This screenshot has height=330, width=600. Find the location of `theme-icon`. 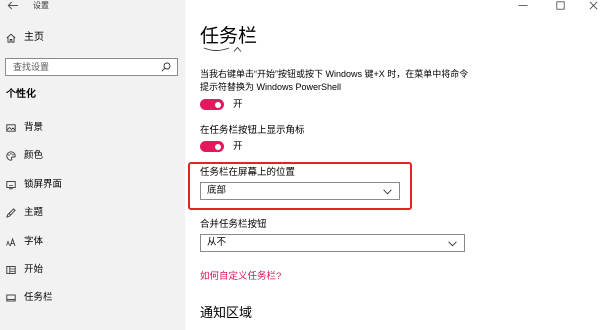

theme-icon is located at coordinates (11, 213).